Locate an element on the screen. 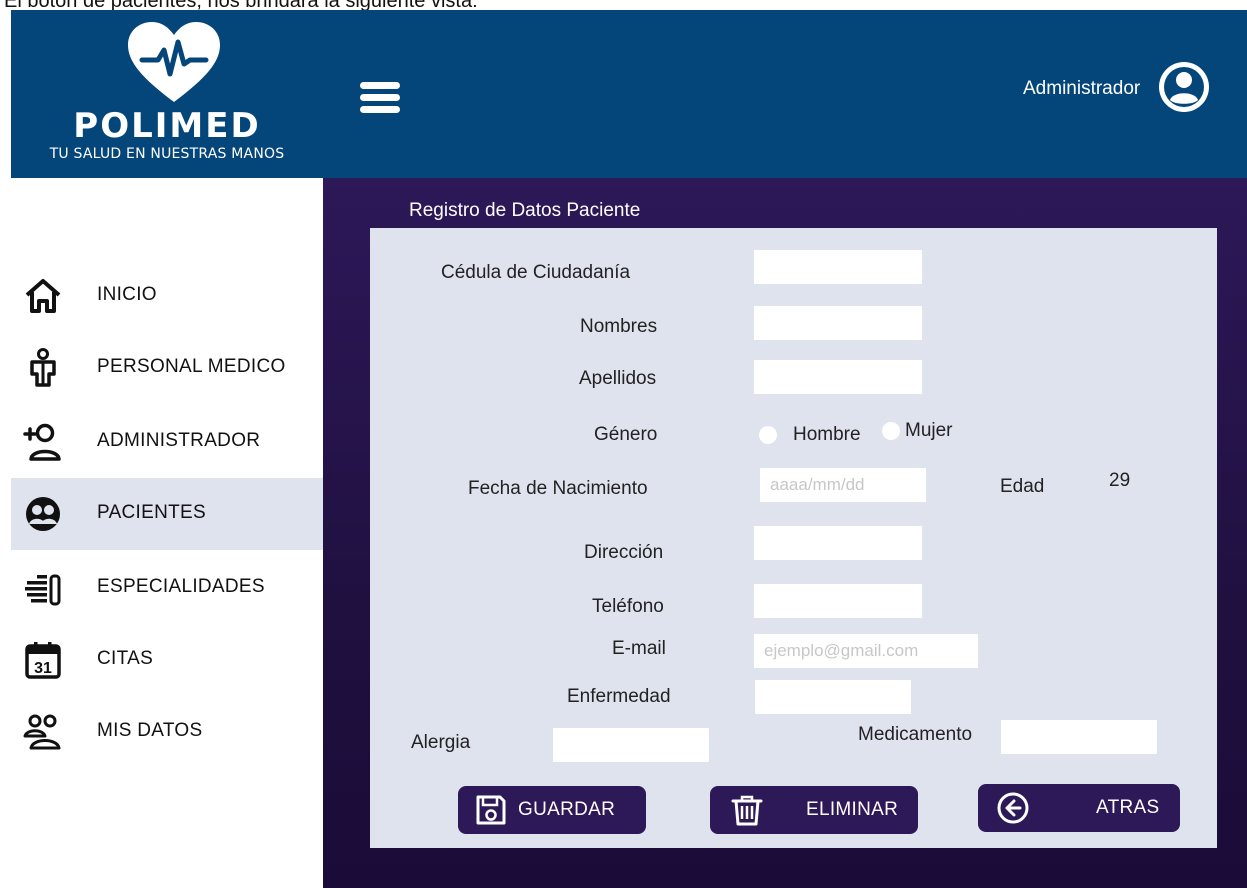 The image size is (1247, 888). delete-button-label: ELIMINAR is located at coordinates (852, 809).